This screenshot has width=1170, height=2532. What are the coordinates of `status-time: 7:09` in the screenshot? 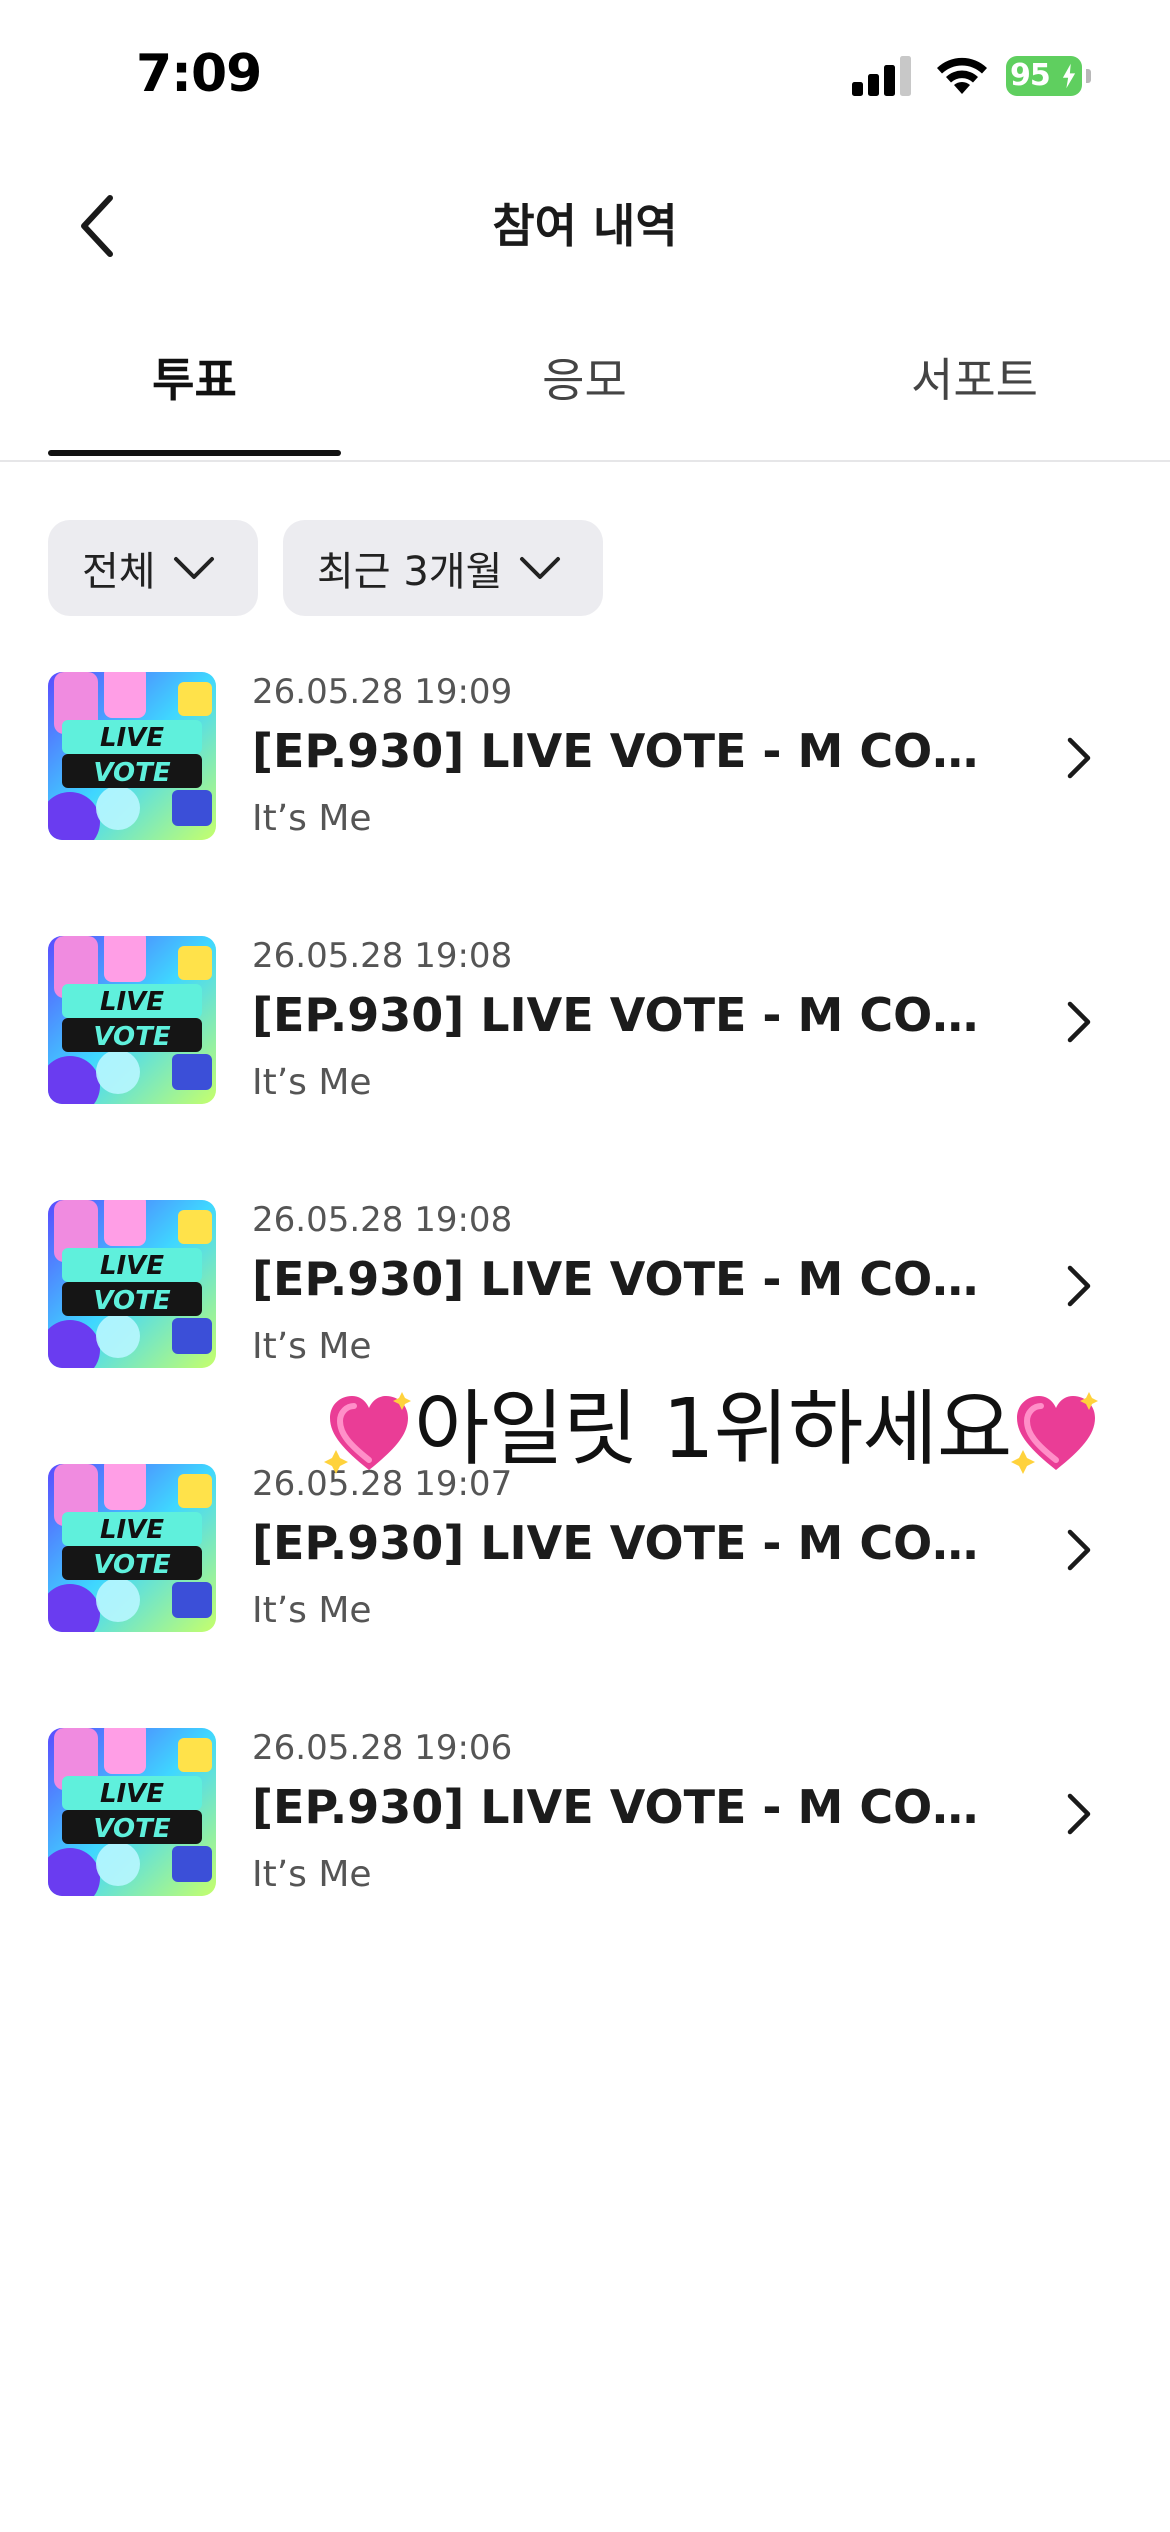 It's located at (199, 74).